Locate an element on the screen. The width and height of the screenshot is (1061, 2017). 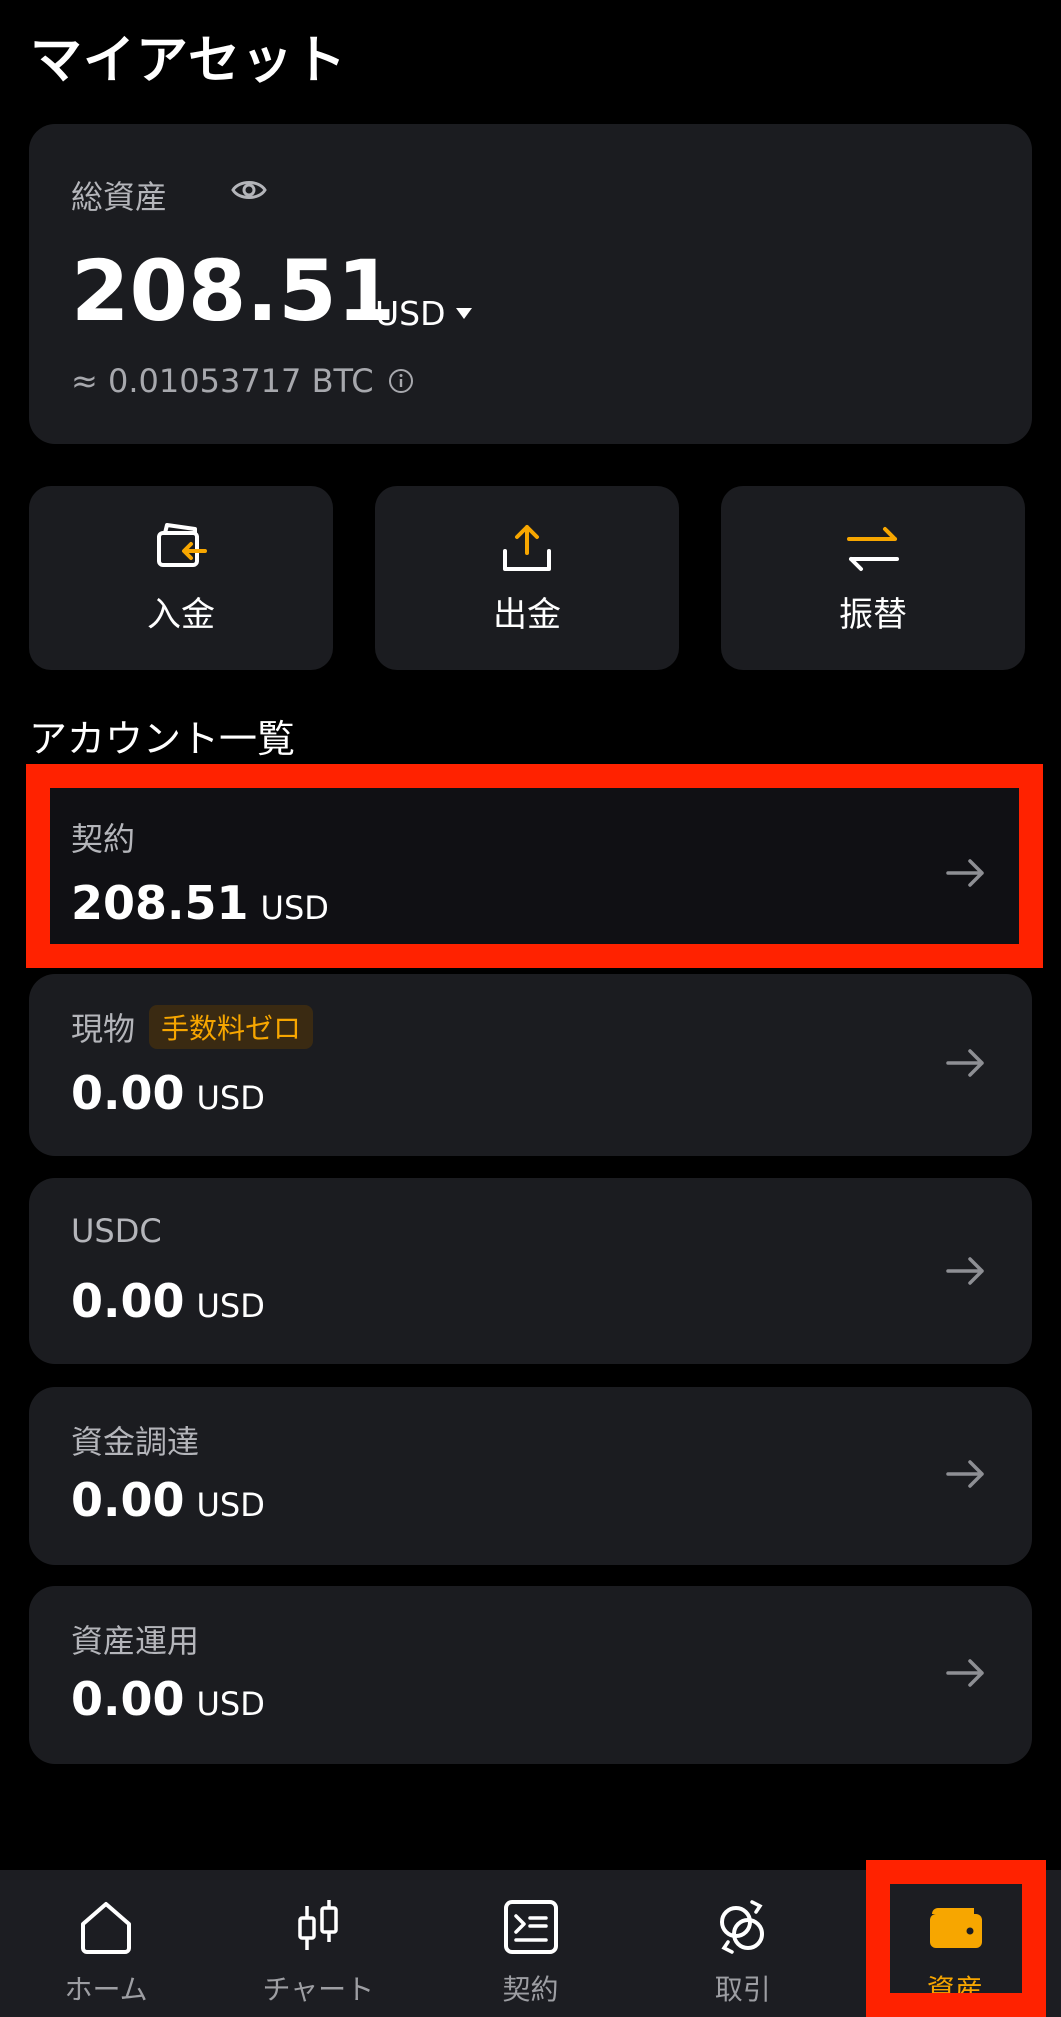
deposit-icon is located at coordinates (182, 544).